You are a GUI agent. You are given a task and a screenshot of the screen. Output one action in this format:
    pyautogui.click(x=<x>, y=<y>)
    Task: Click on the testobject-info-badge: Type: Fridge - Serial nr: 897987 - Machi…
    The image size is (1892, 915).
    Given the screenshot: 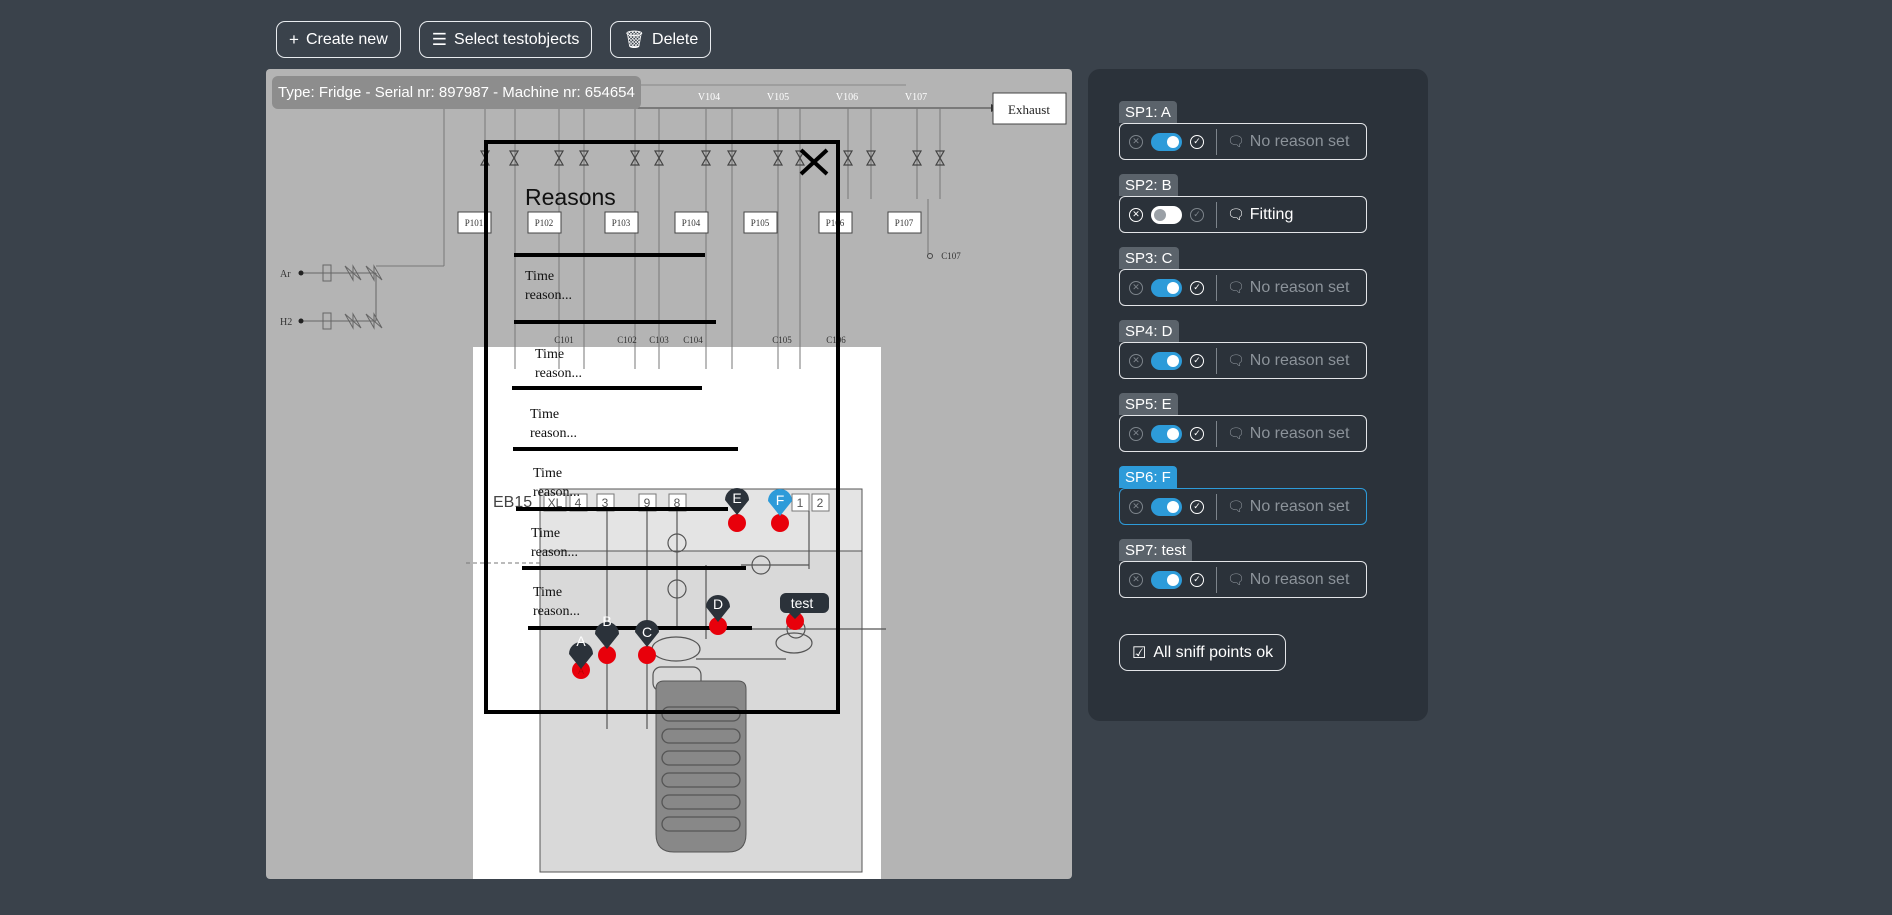 What is the action you would take?
    pyautogui.click(x=456, y=92)
    